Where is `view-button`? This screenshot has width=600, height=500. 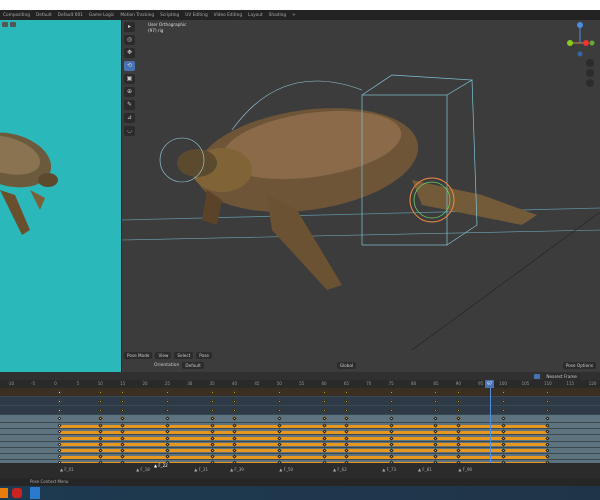 view-button is located at coordinates (5, 24).